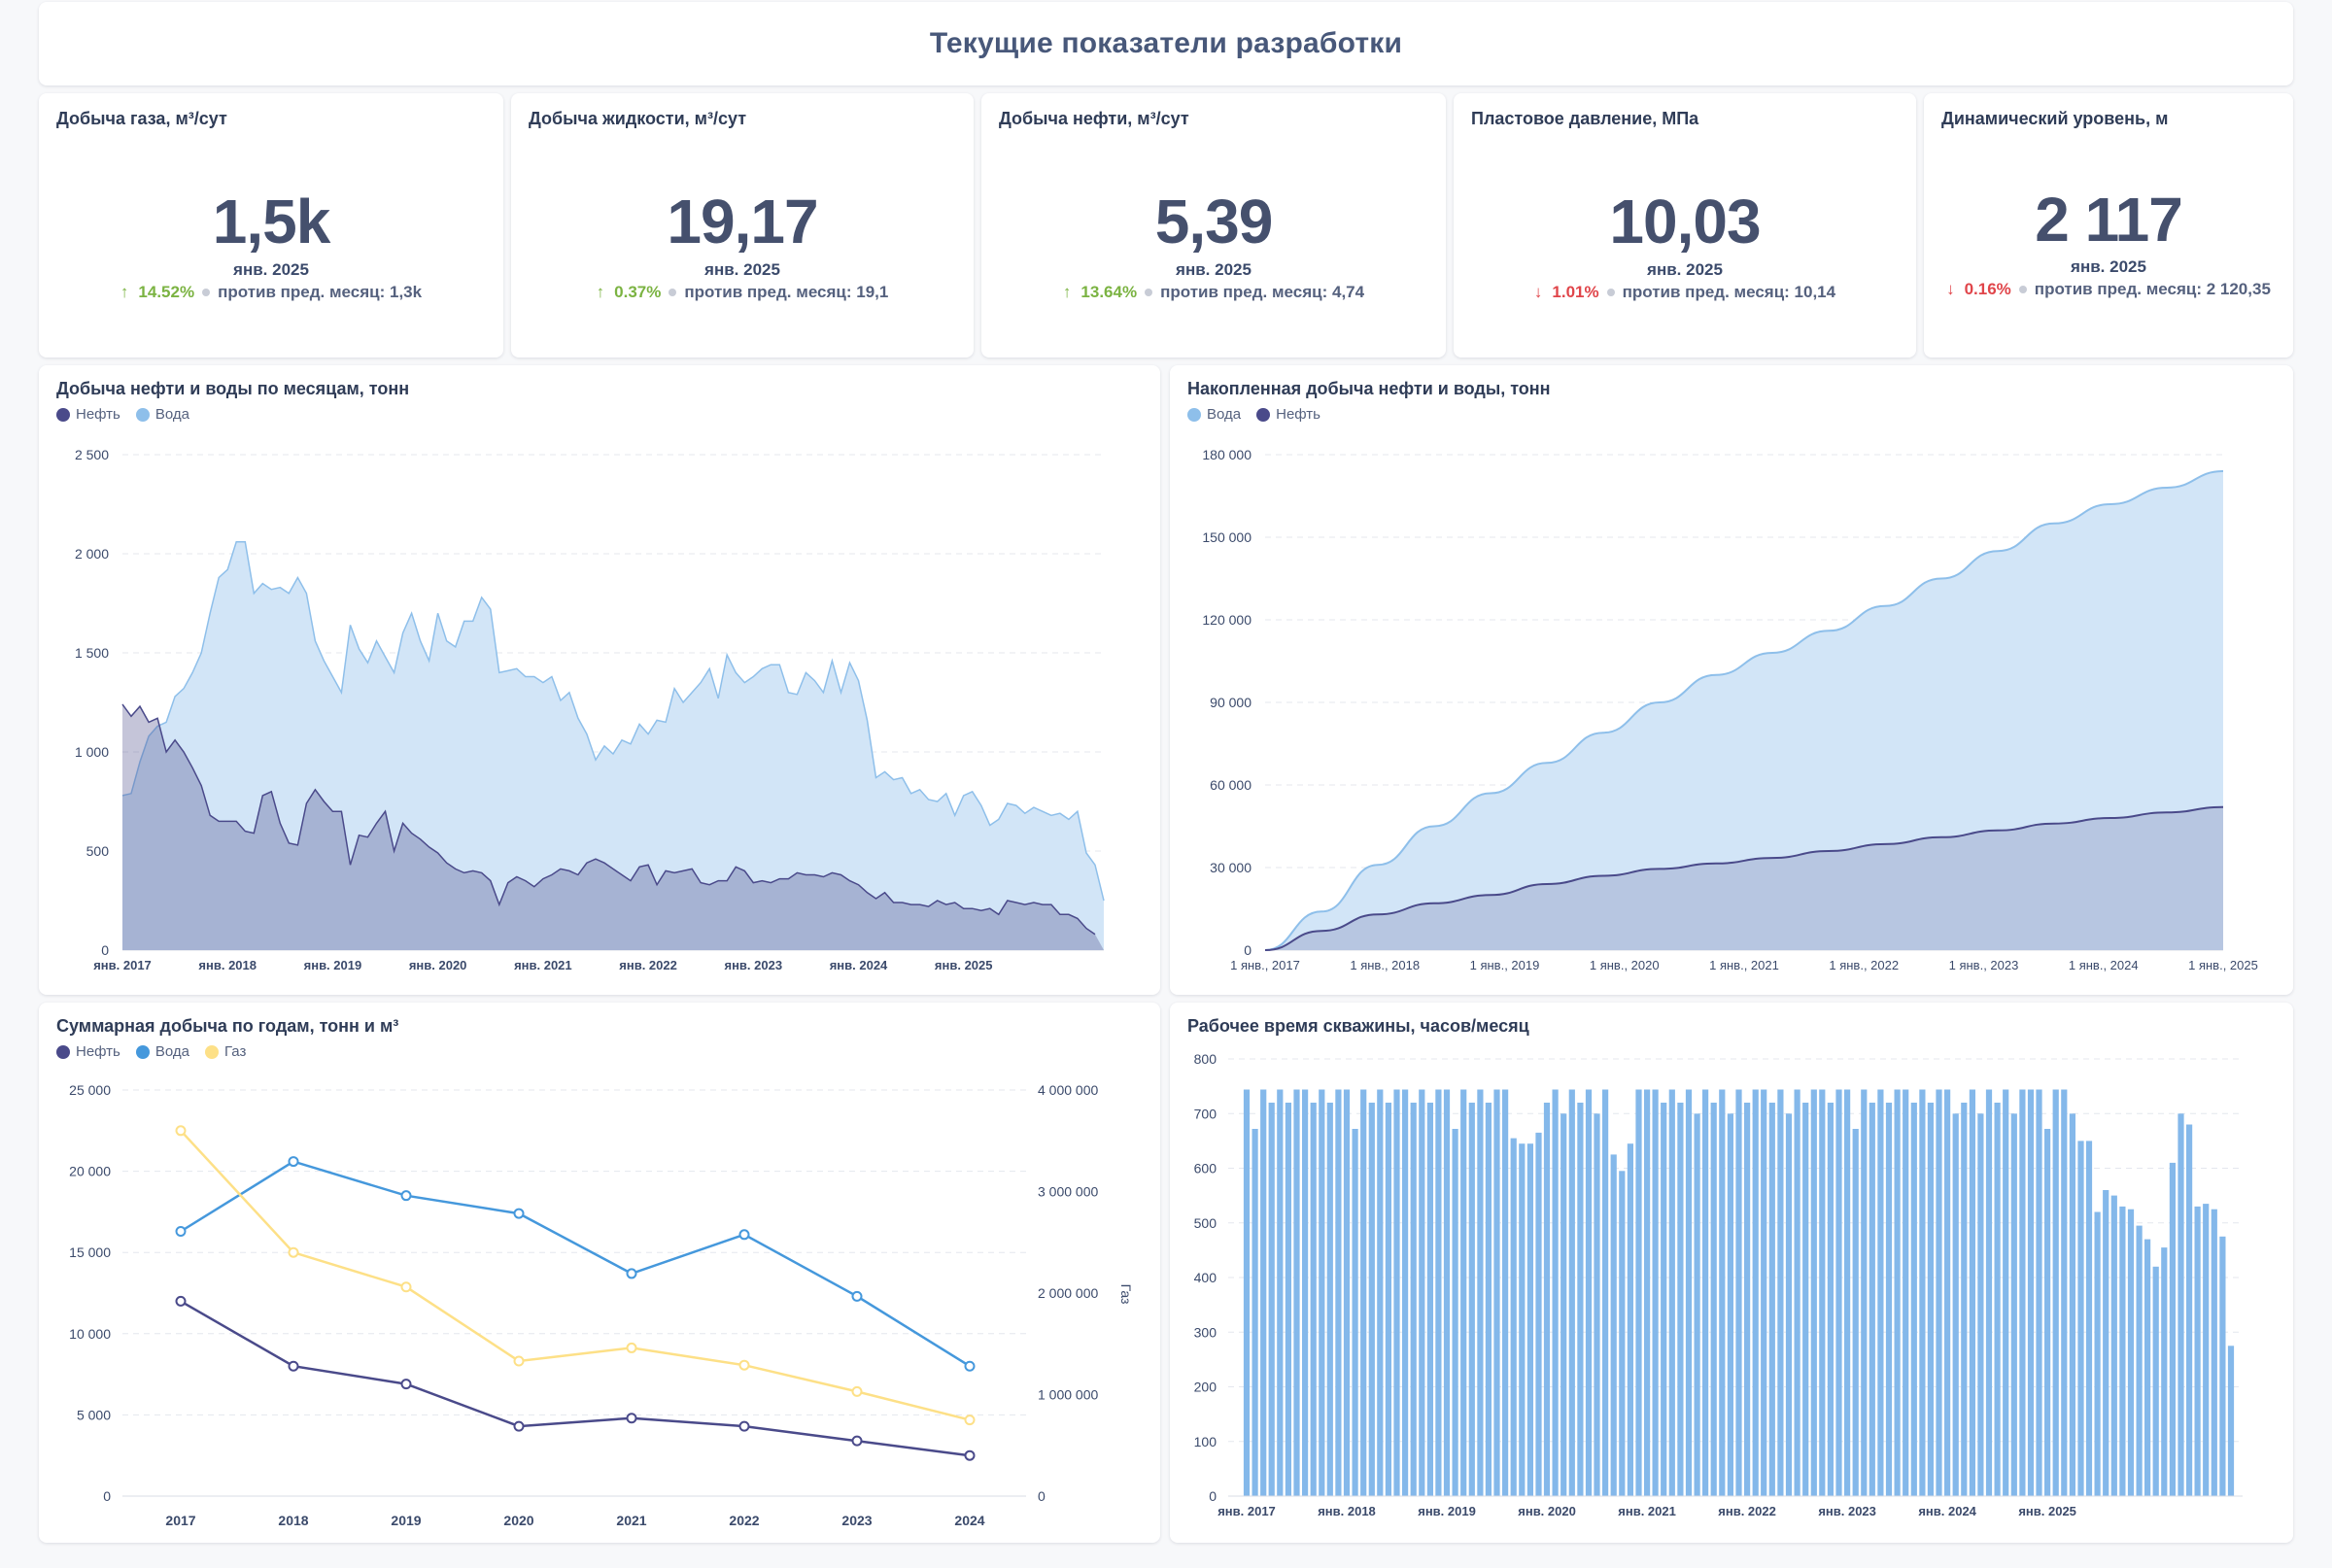  What do you see at coordinates (859, 965) in the screenshot?
I see `x-tick-label: янв. 2024` at bounding box center [859, 965].